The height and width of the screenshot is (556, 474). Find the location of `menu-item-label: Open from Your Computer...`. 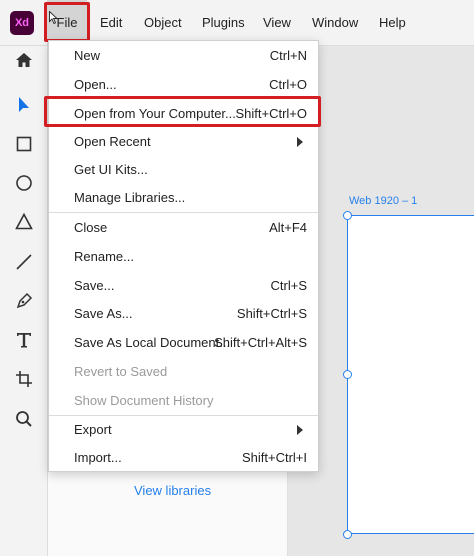

menu-item-label: Open from Your Computer... is located at coordinates (155, 113).